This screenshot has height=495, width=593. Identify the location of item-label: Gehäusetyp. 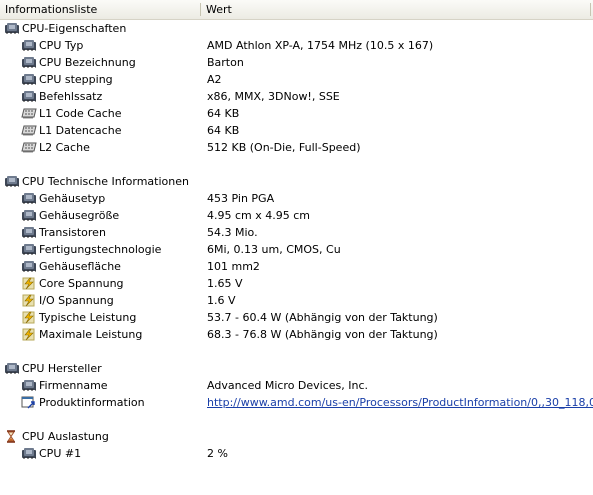
(72, 198).